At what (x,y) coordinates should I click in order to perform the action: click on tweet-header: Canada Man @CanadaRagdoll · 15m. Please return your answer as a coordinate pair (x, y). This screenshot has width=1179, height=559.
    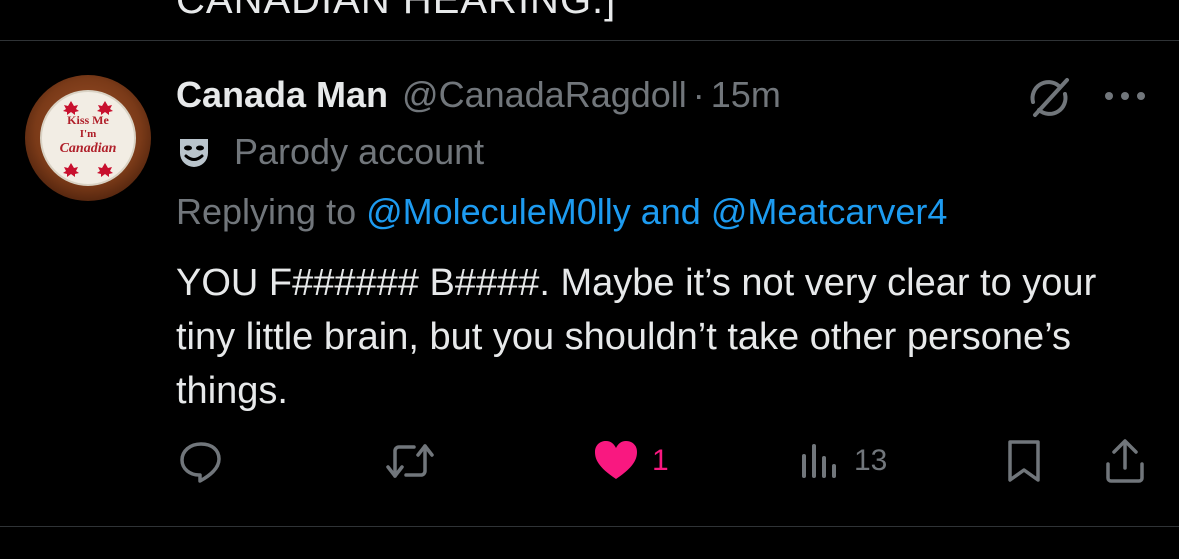
    Looking at the image, I should click on (478, 95).